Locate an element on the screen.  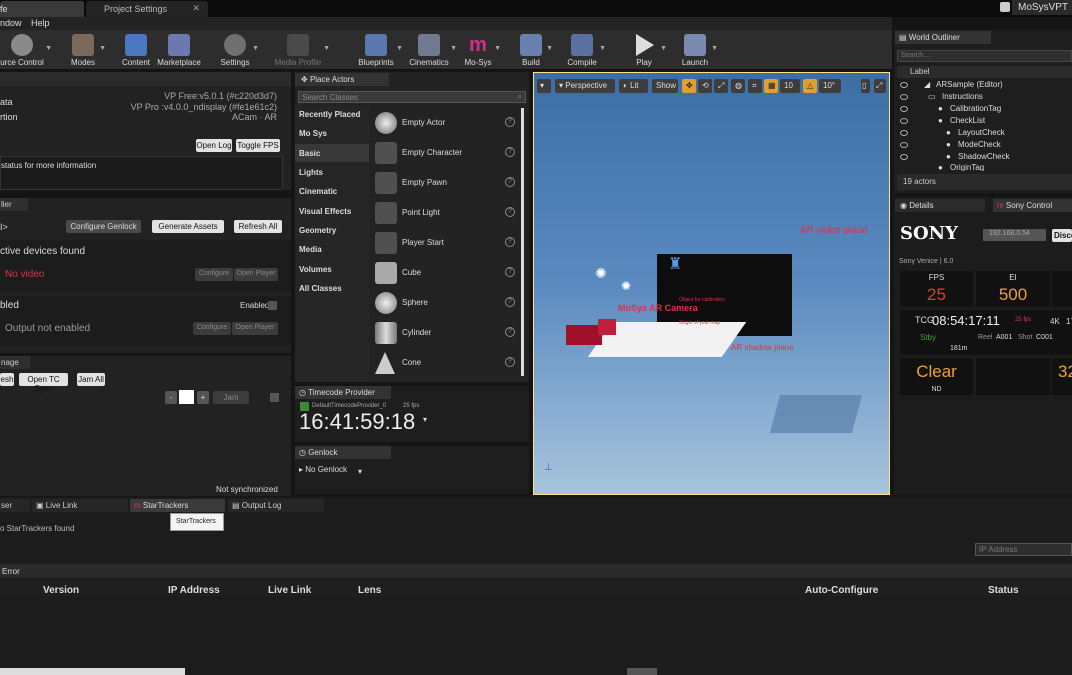
actor-empty-pawn: Empty Pawn? is located at coordinates (447, 183).